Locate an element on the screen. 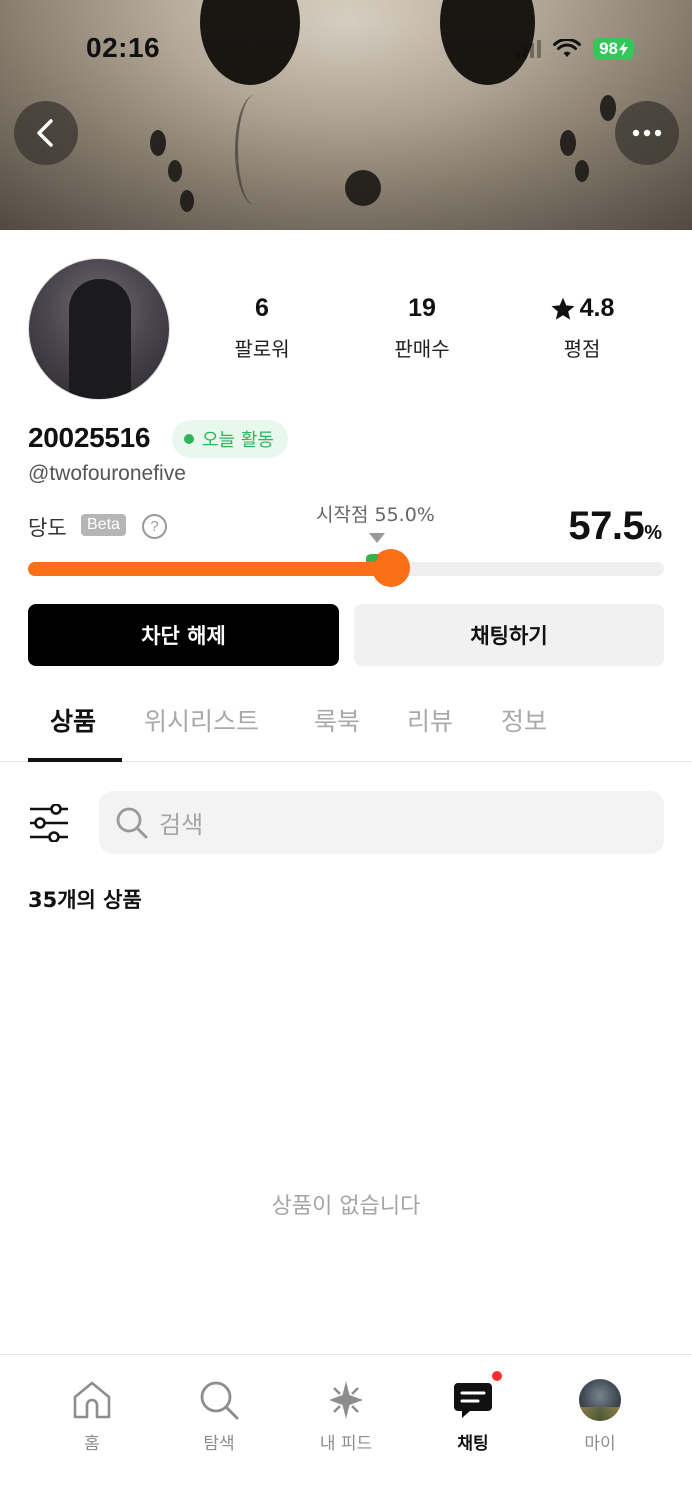 Image resolution: width=692 pixels, height=1500 pixels. active-tab-indicator is located at coordinates (75, 760).